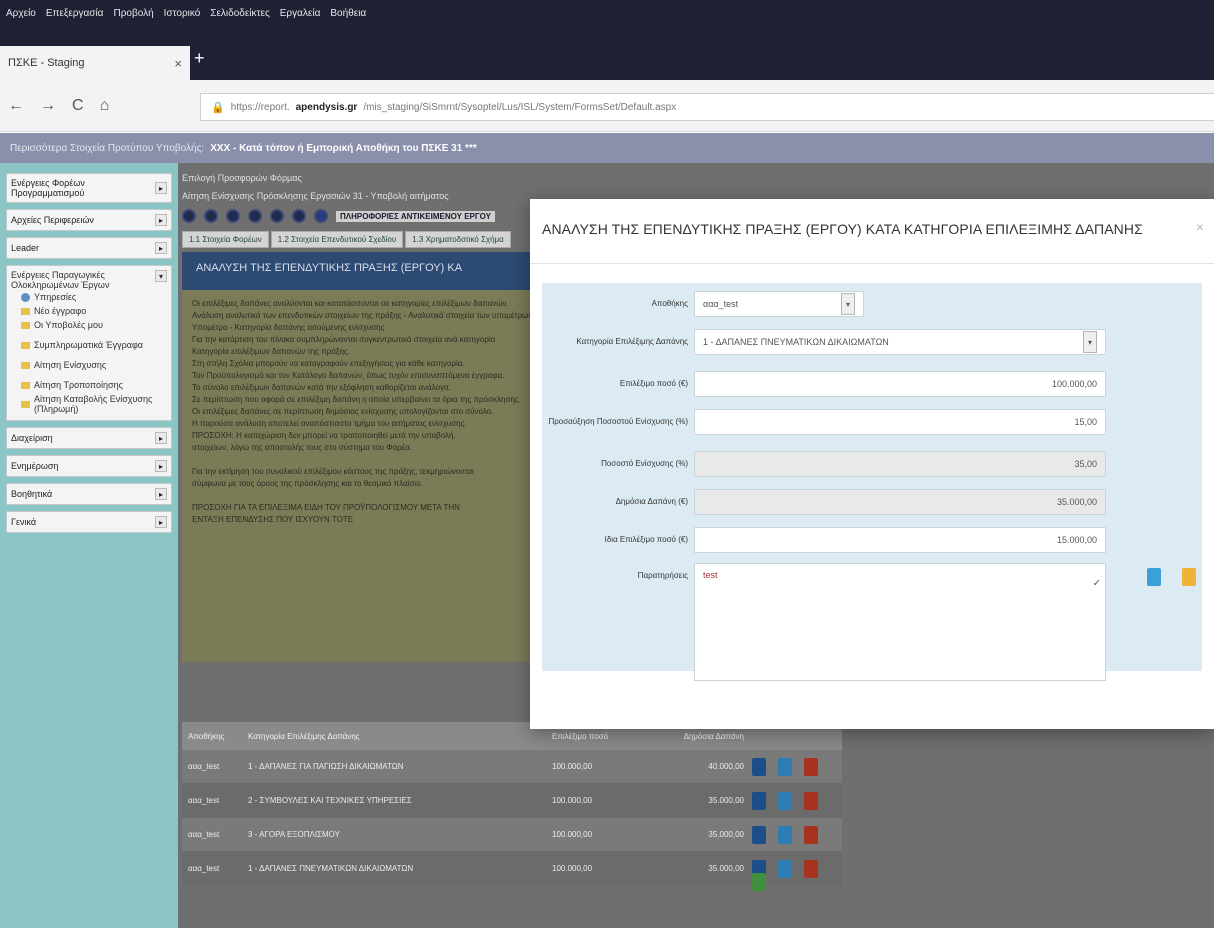 Image resolution: width=1214 pixels, height=928 pixels. I want to click on sidebar-item-label: Ενημέρωση, so click(35, 466).